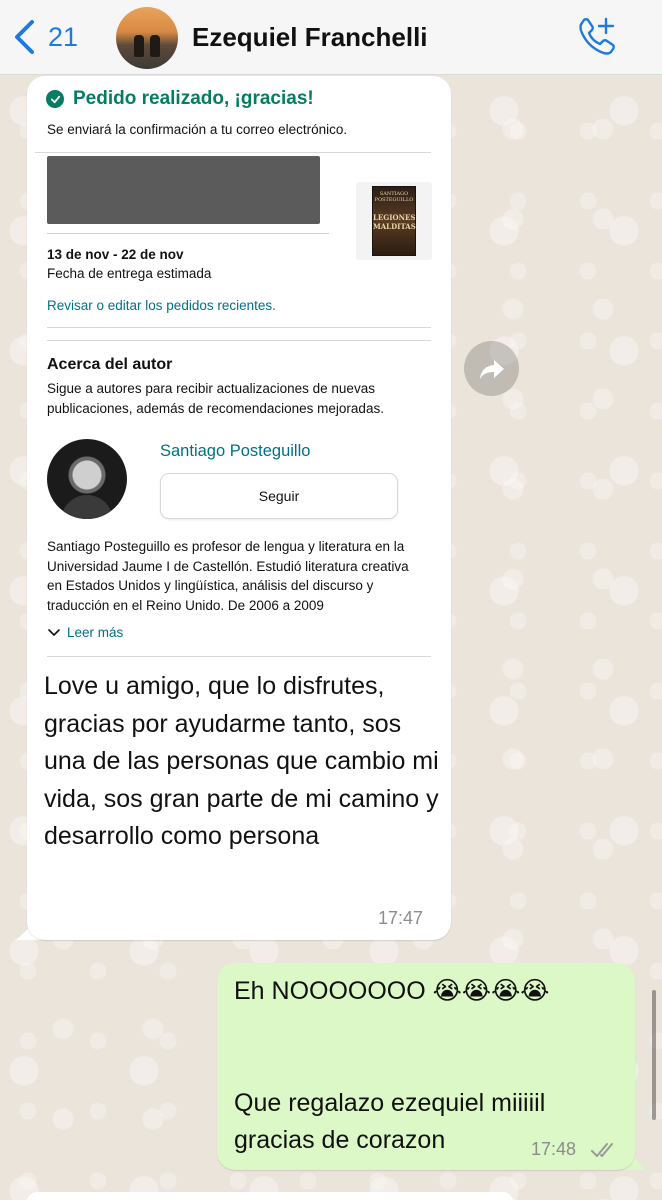 The image size is (662, 1200). I want to click on delivery-dates: 13 de nov - 22 de nov, so click(115, 254).